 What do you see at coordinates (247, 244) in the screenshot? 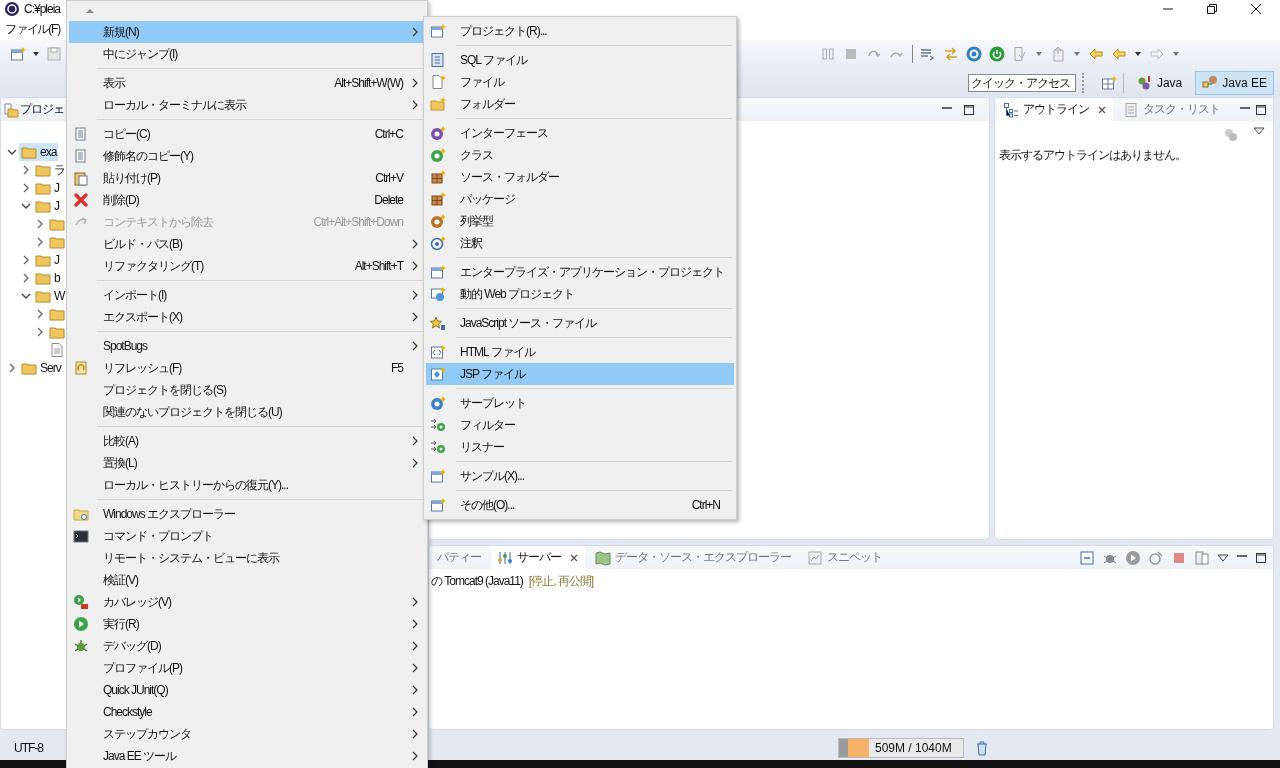
I see `menu-item: ビルド・パス(B)` at bounding box center [247, 244].